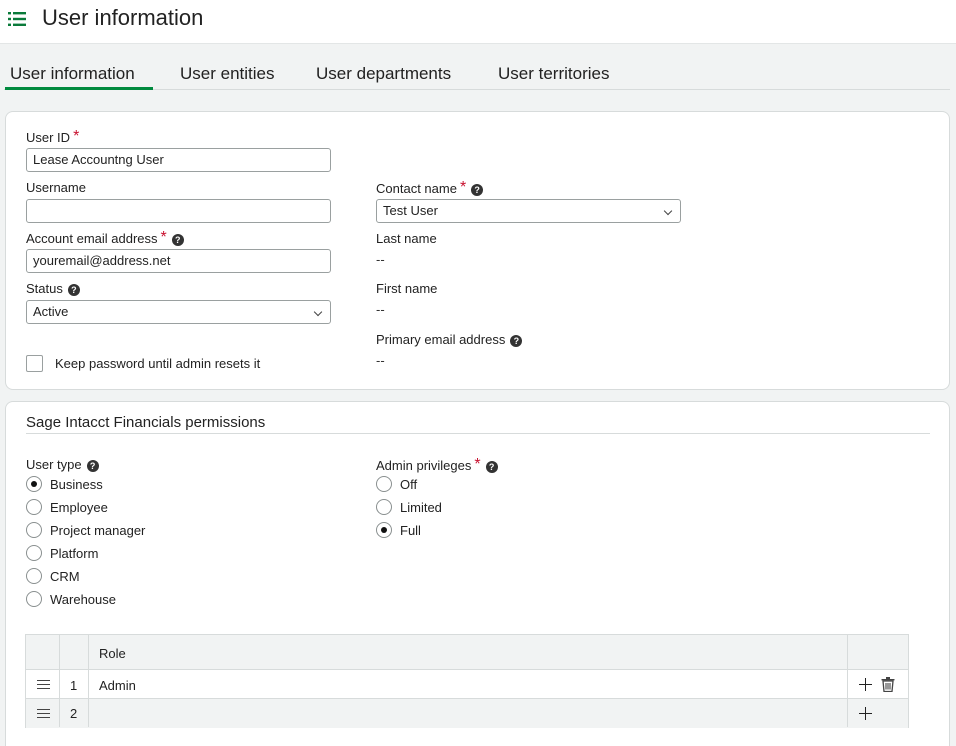 This screenshot has height=746, width=956. Describe the element at coordinates (384, 484) in the screenshot. I see `radio-admin-off` at that location.